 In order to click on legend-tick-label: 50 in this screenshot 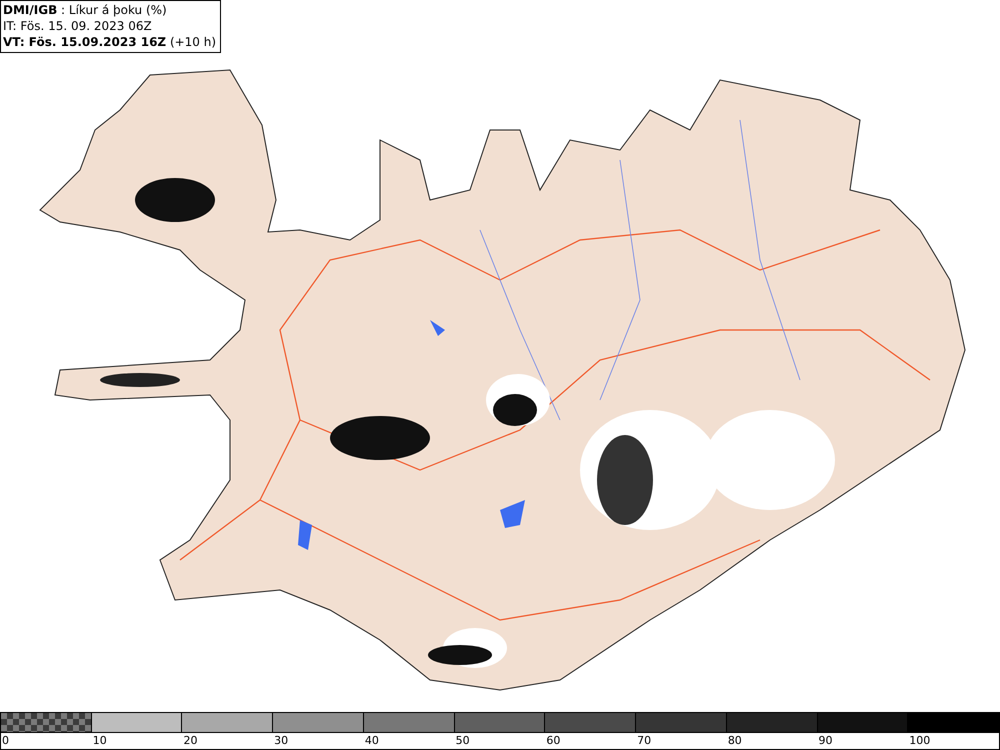, I will do `click(462, 741)`.